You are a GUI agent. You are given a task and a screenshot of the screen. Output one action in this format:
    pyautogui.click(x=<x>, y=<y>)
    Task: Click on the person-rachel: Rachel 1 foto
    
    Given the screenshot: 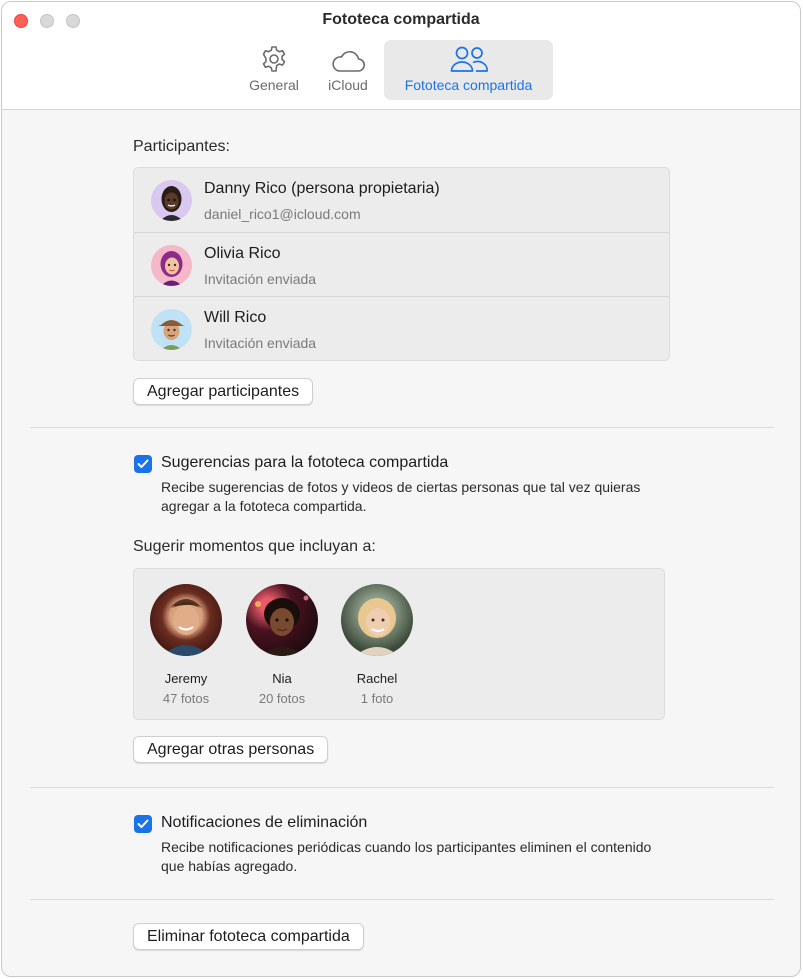 What is the action you would take?
    pyautogui.click(x=377, y=645)
    